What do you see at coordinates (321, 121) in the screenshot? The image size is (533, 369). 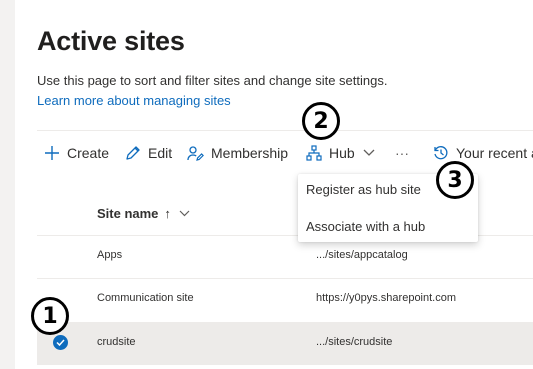 I see `callout-badge-2: 2` at bounding box center [321, 121].